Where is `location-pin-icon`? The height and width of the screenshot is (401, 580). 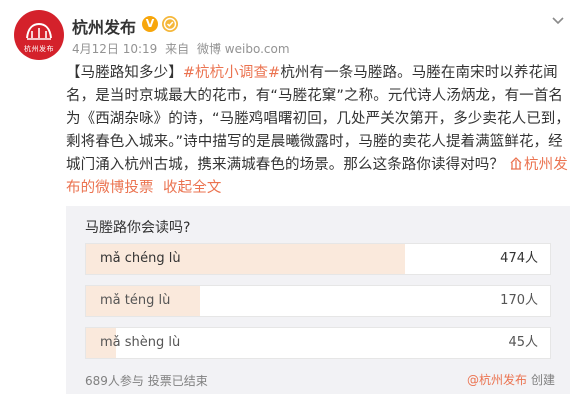
location-pin-icon is located at coordinates (516, 163).